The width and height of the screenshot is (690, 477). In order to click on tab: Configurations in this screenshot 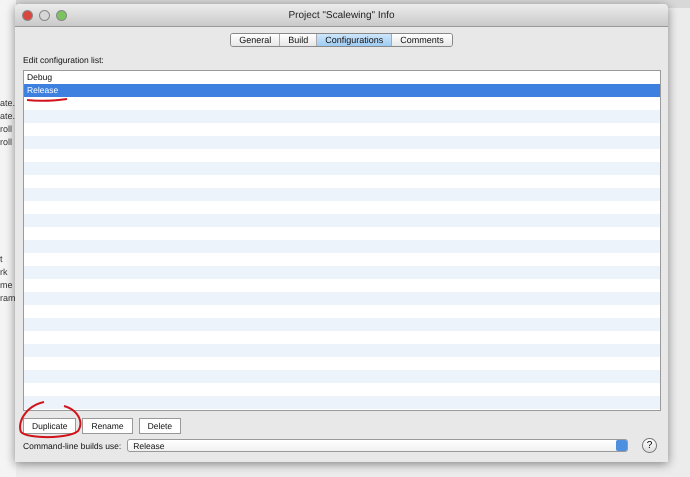, I will do `click(354, 40)`.